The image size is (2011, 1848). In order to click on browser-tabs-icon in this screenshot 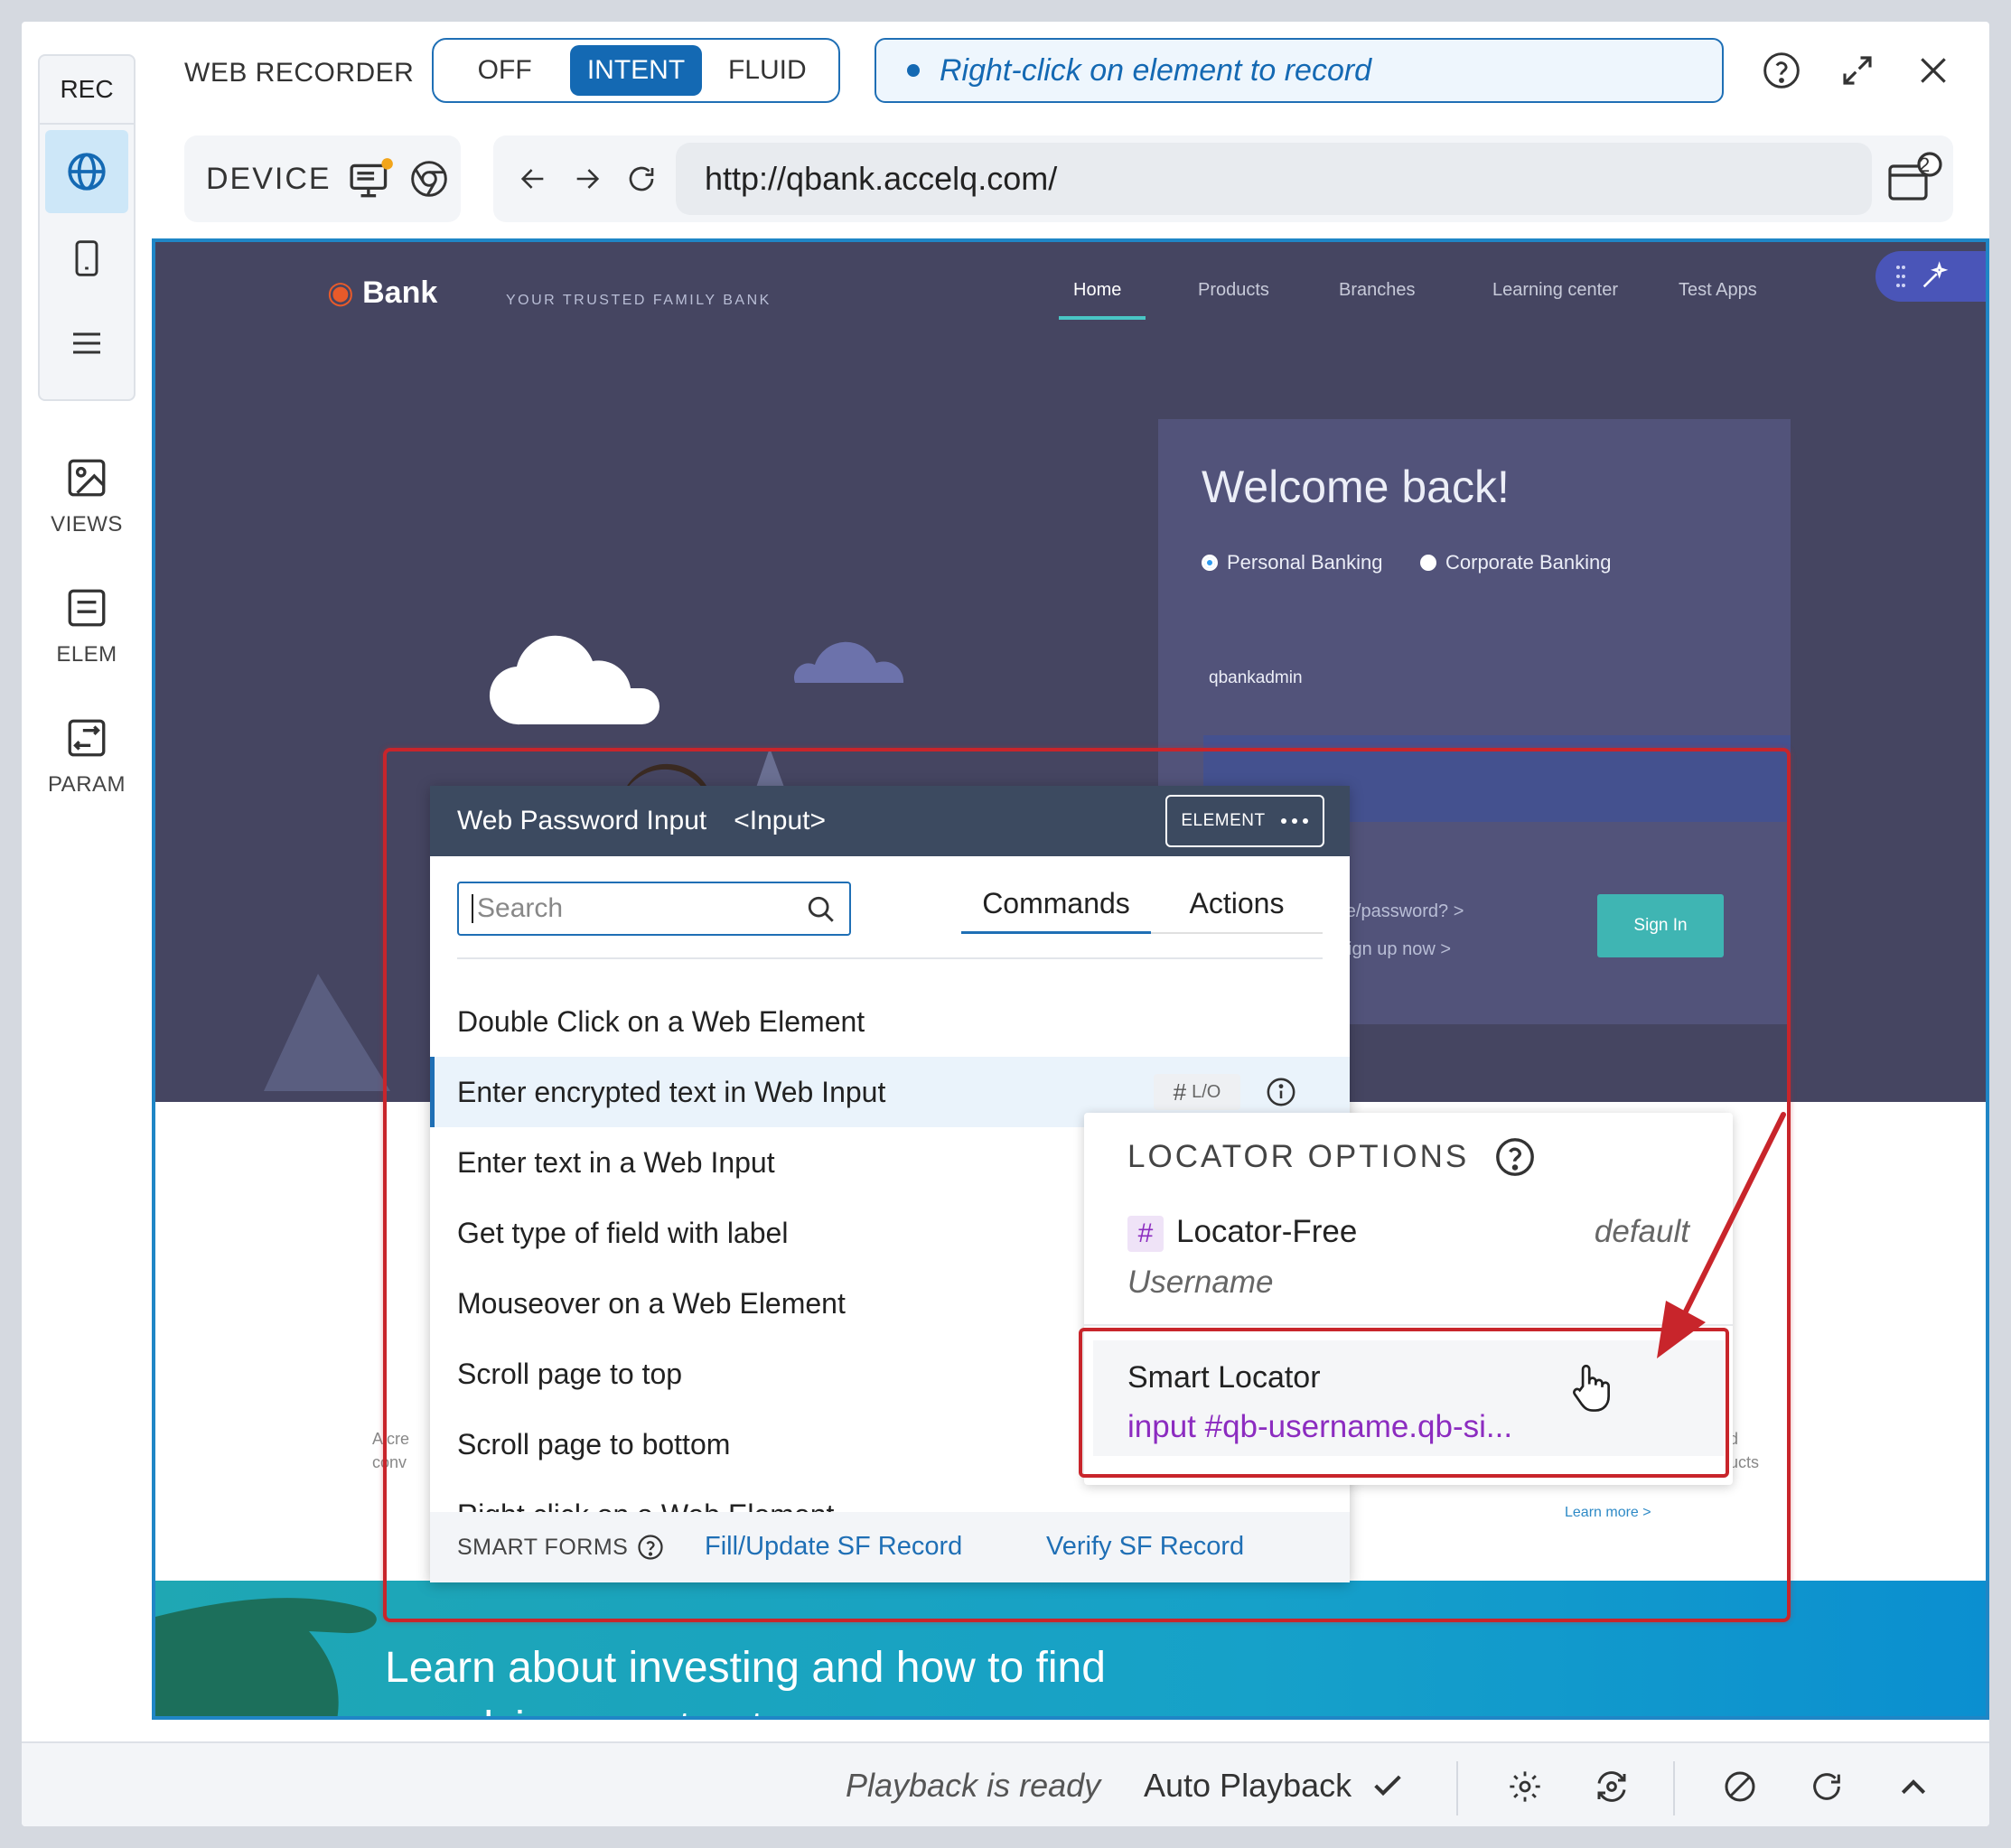, I will do `click(1915, 176)`.